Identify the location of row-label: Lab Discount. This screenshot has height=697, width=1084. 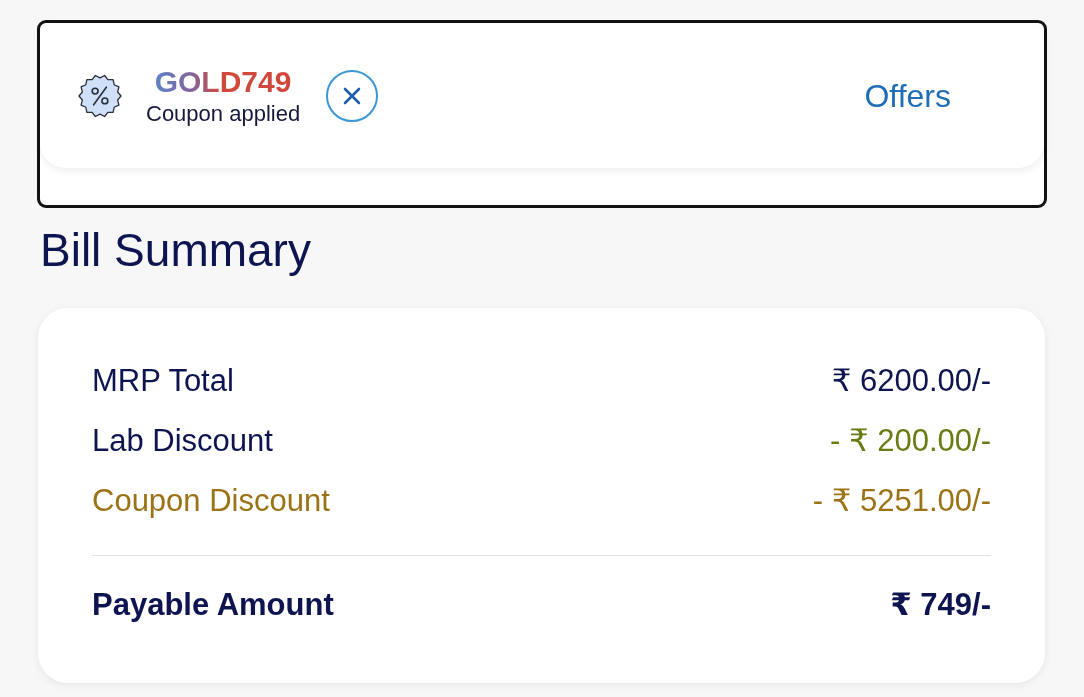
(182, 441).